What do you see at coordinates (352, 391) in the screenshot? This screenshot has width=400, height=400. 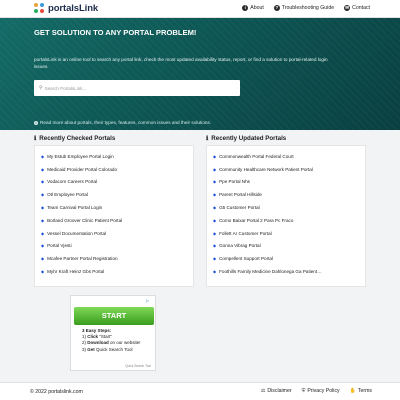 I see `handshake-icon: ✋` at bounding box center [352, 391].